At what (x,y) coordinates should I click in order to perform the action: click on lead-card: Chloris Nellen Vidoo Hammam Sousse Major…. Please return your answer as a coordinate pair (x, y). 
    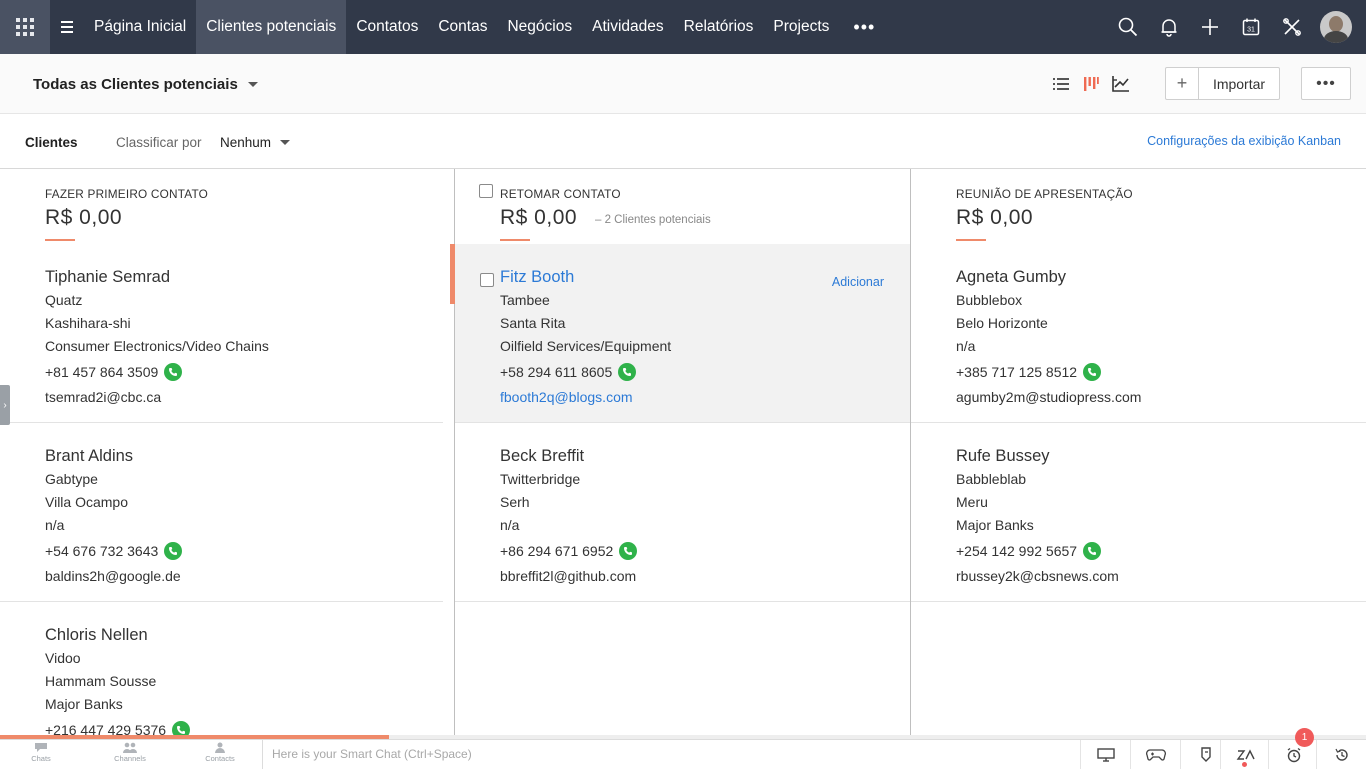
    Looking at the image, I should click on (221, 668).